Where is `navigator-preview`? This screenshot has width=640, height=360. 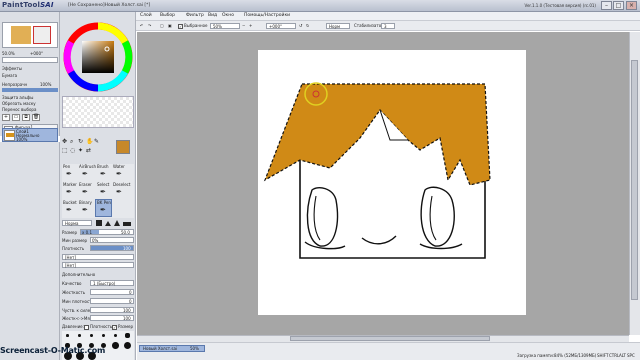 navigator-preview is located at coordinates (30, 35).